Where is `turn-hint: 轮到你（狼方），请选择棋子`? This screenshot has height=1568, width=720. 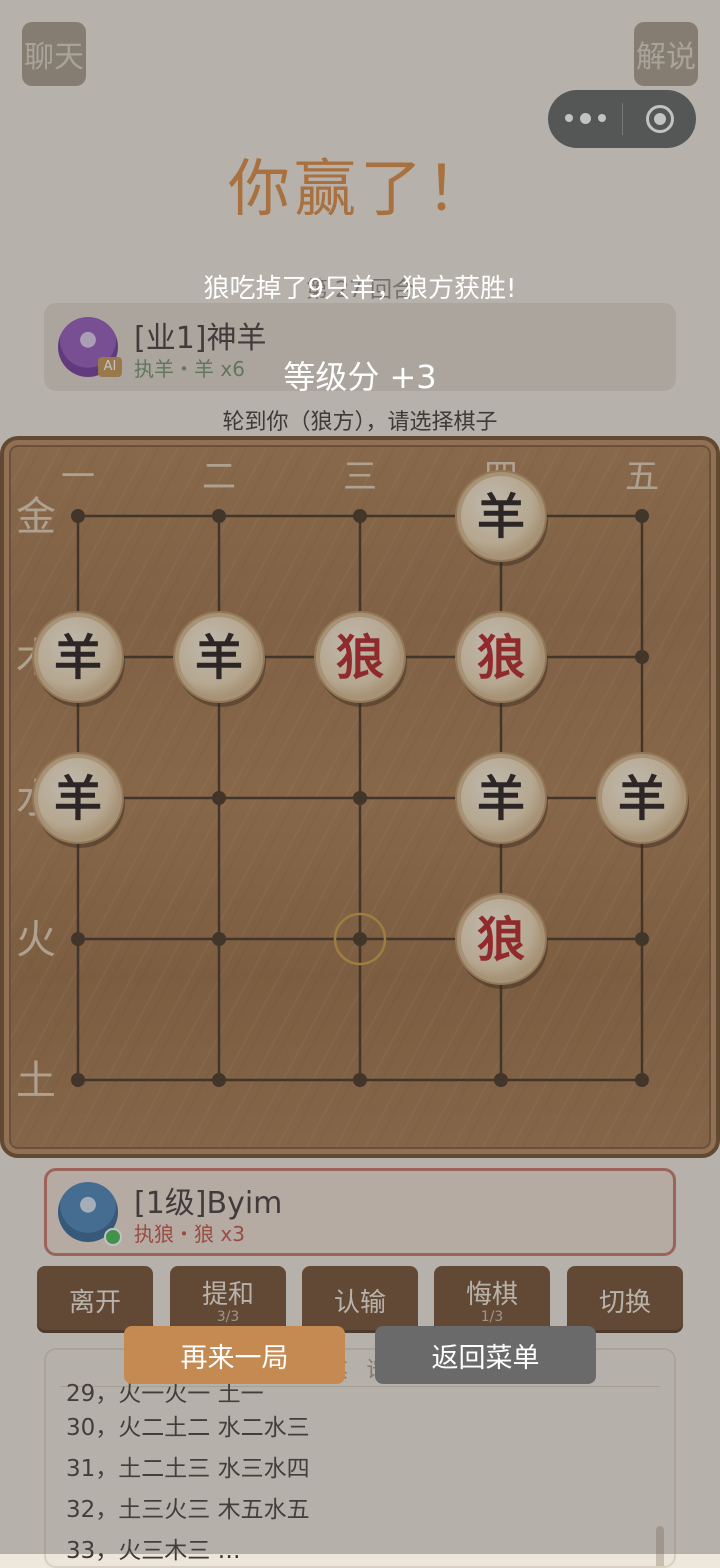 turn-hint: 轮到你（狼方），请选择棋子 is located at coordinates (360, 422).